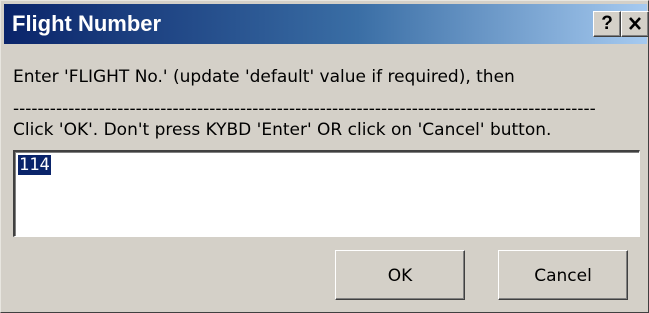  What do you see at coordinates (87, 23) in the screenshot?
I see `dialog-title: Flight Number` at bounding box center [87, 23].